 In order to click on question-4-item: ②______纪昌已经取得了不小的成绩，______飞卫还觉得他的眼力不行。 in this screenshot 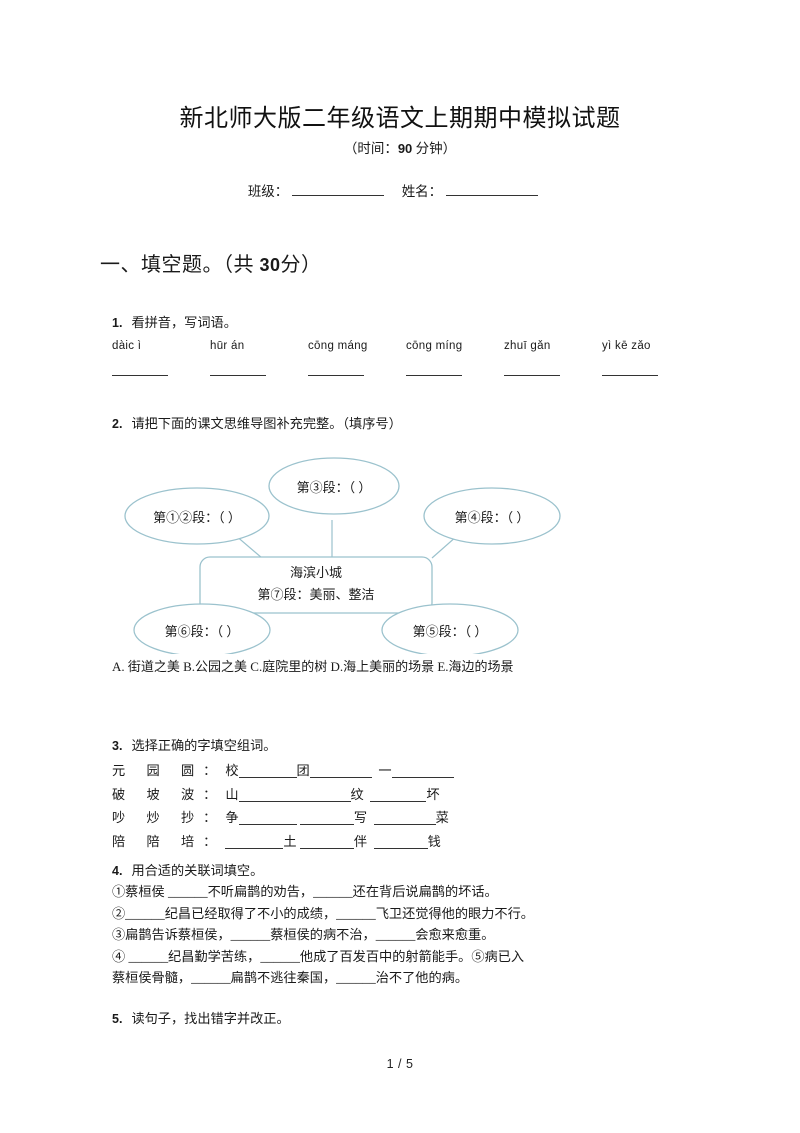, I will do `click(323, 913)`.